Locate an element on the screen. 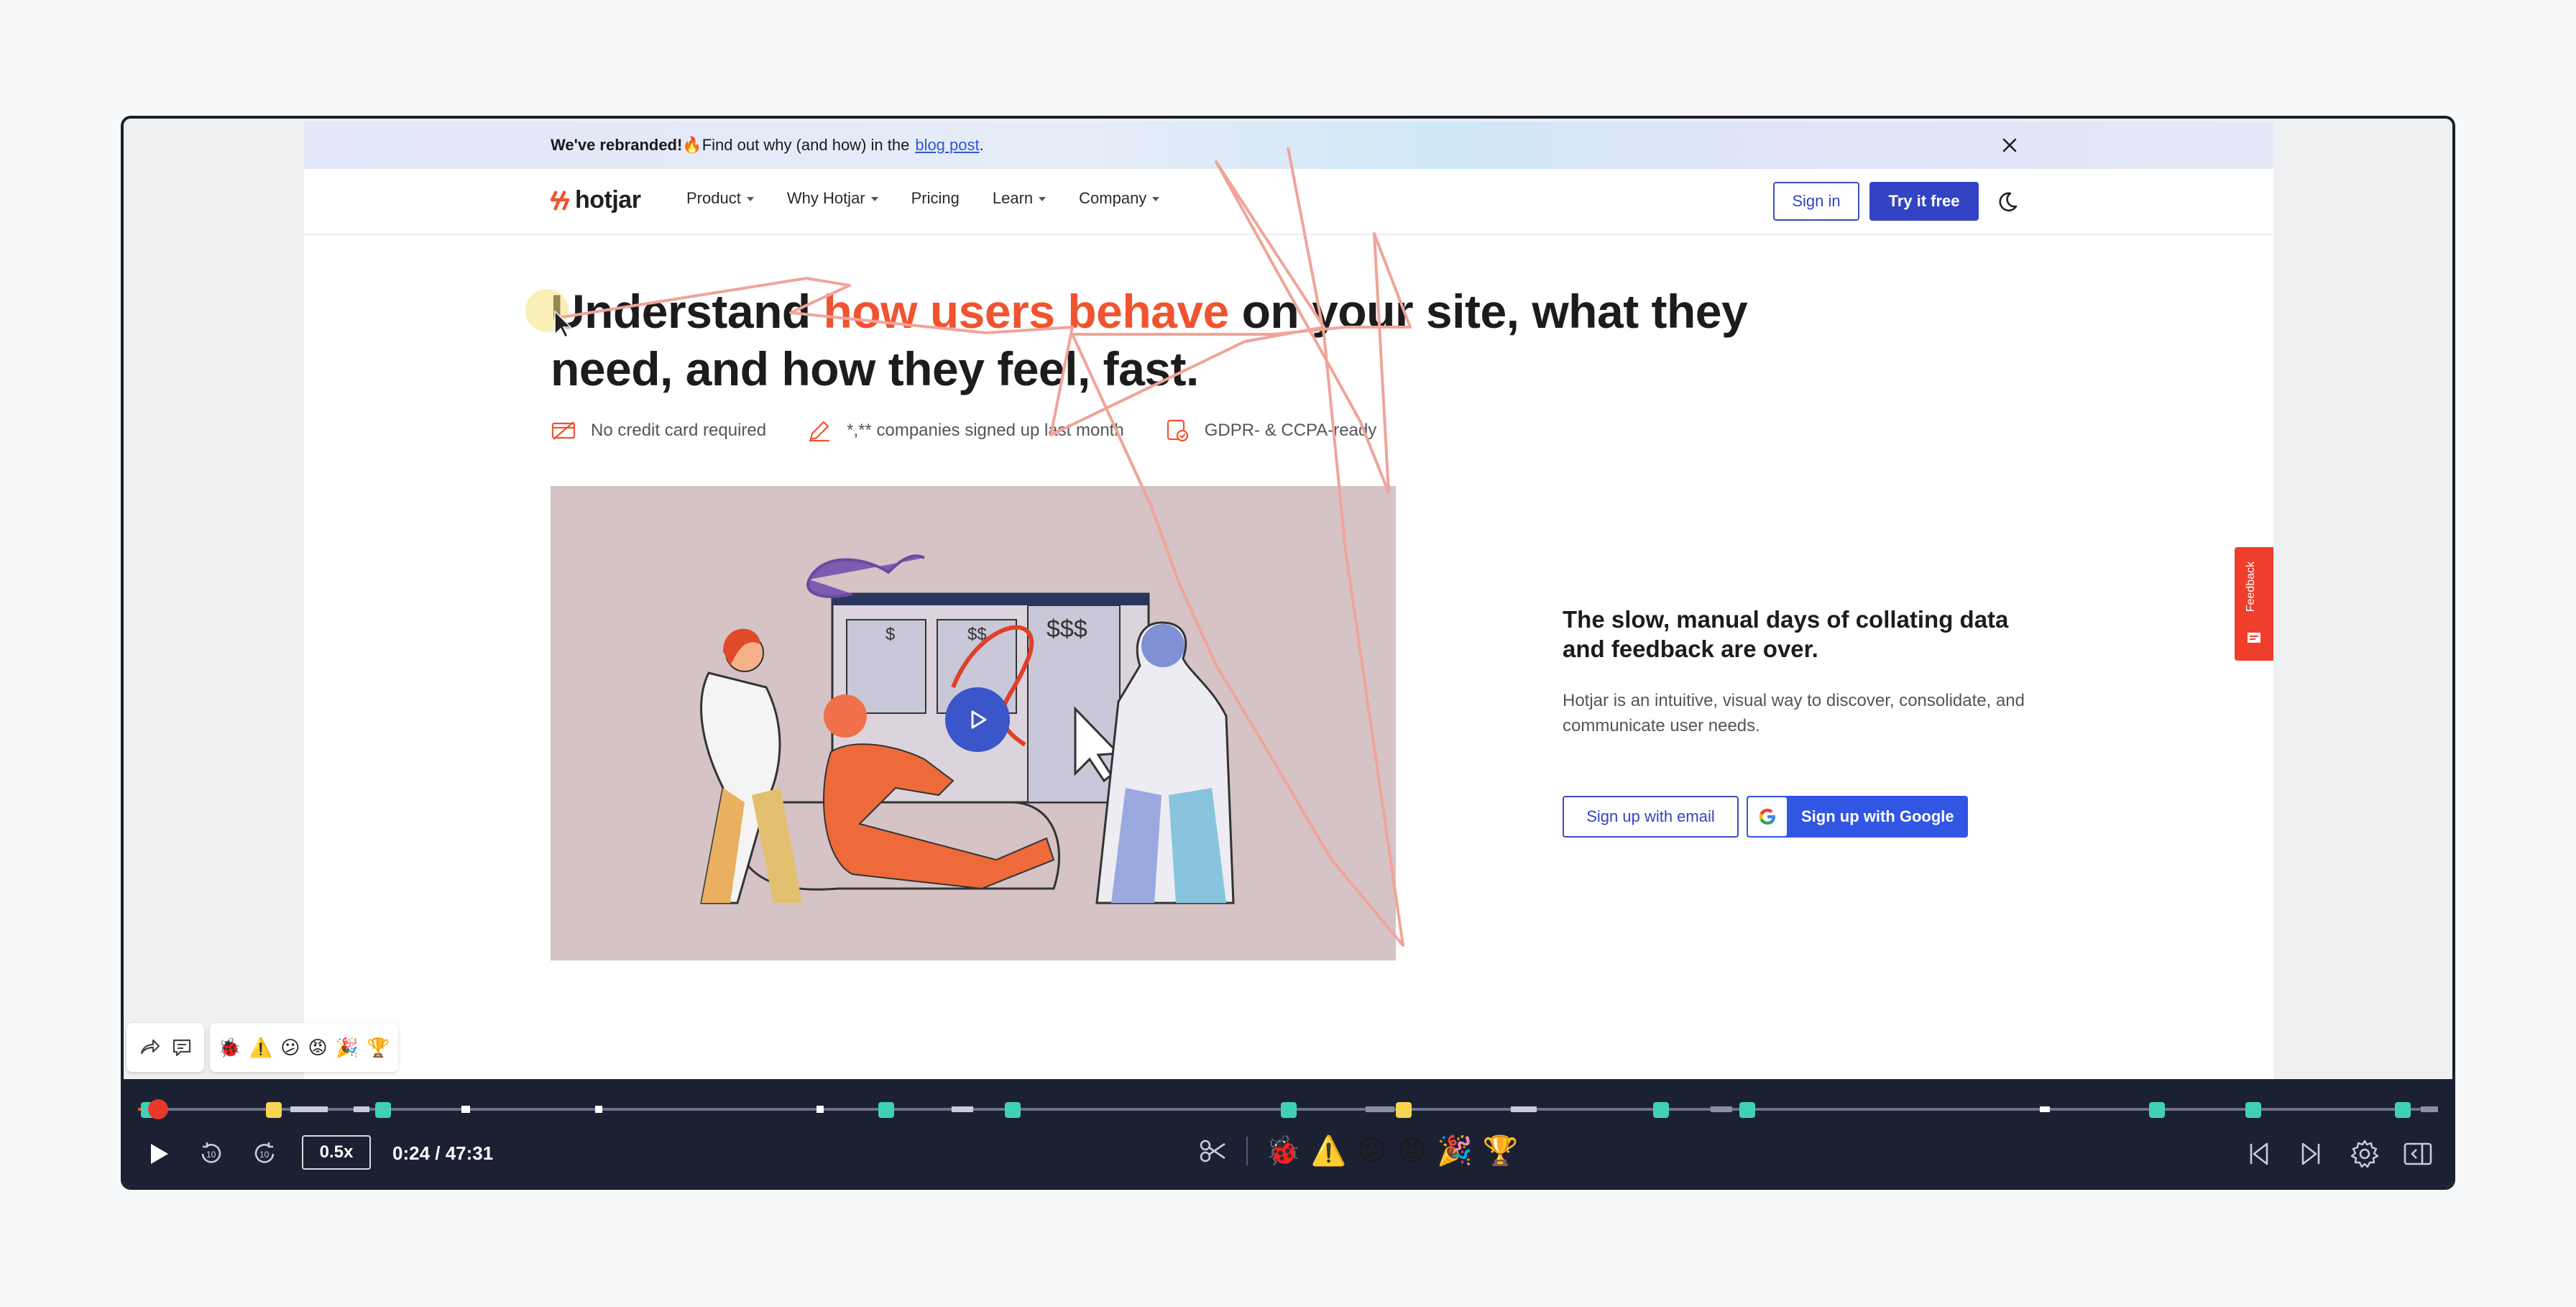 The width and height of the screenshot is (2576, 1307). timeline-scrubber is located at coordinates (1288, 1109).